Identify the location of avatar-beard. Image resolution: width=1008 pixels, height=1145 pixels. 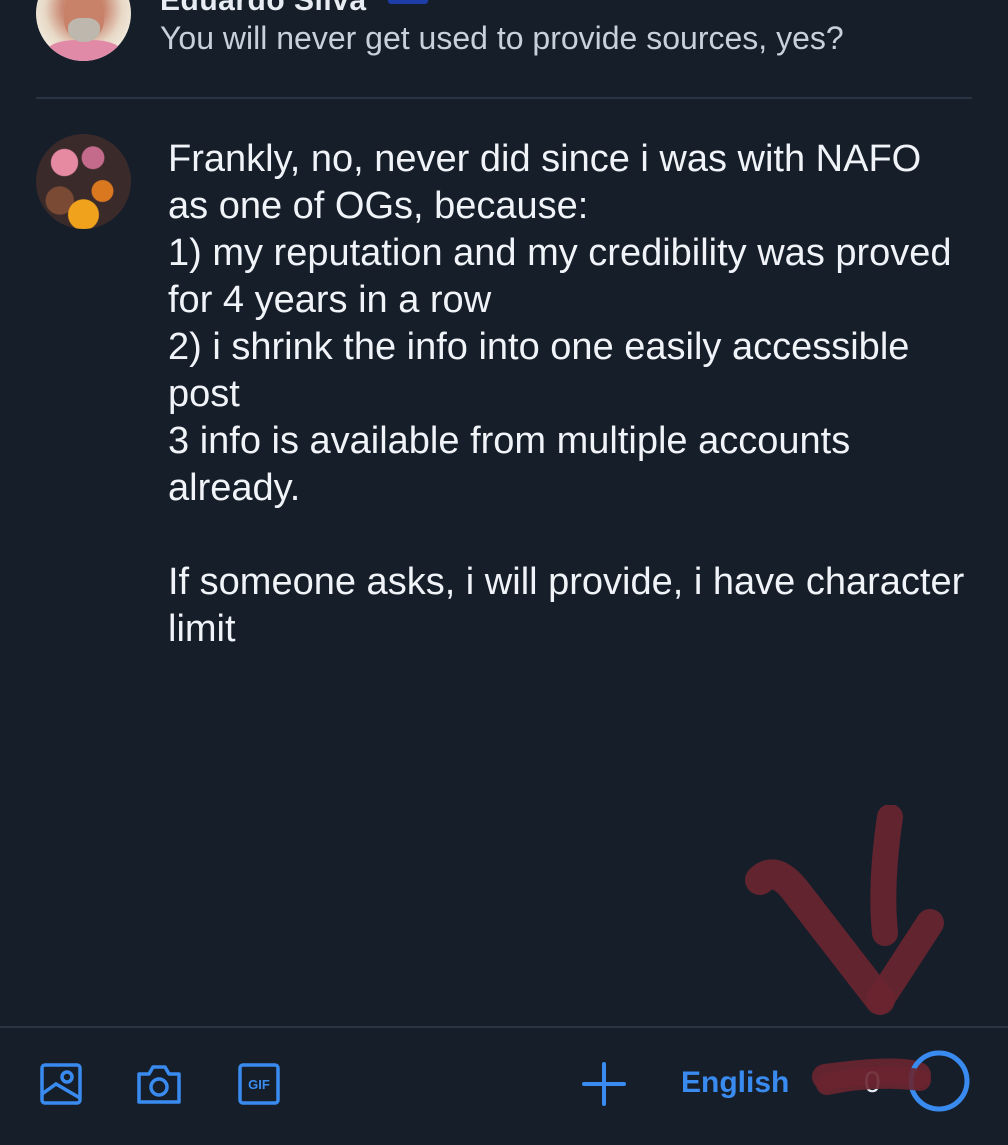
(84, 30).